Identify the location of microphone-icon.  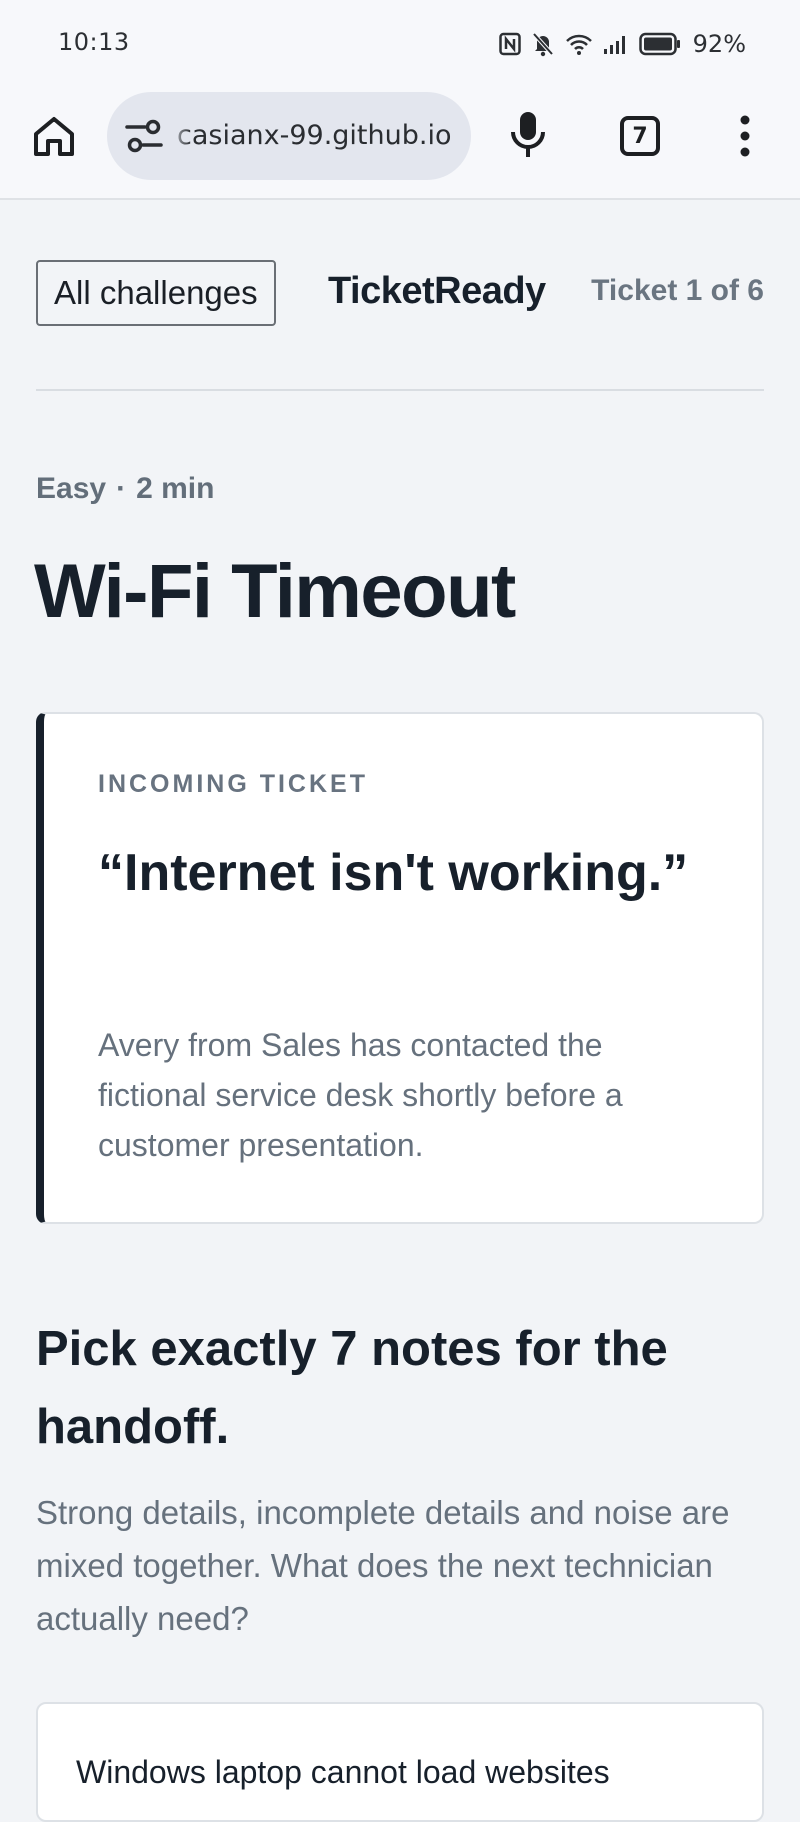
(528, 138).